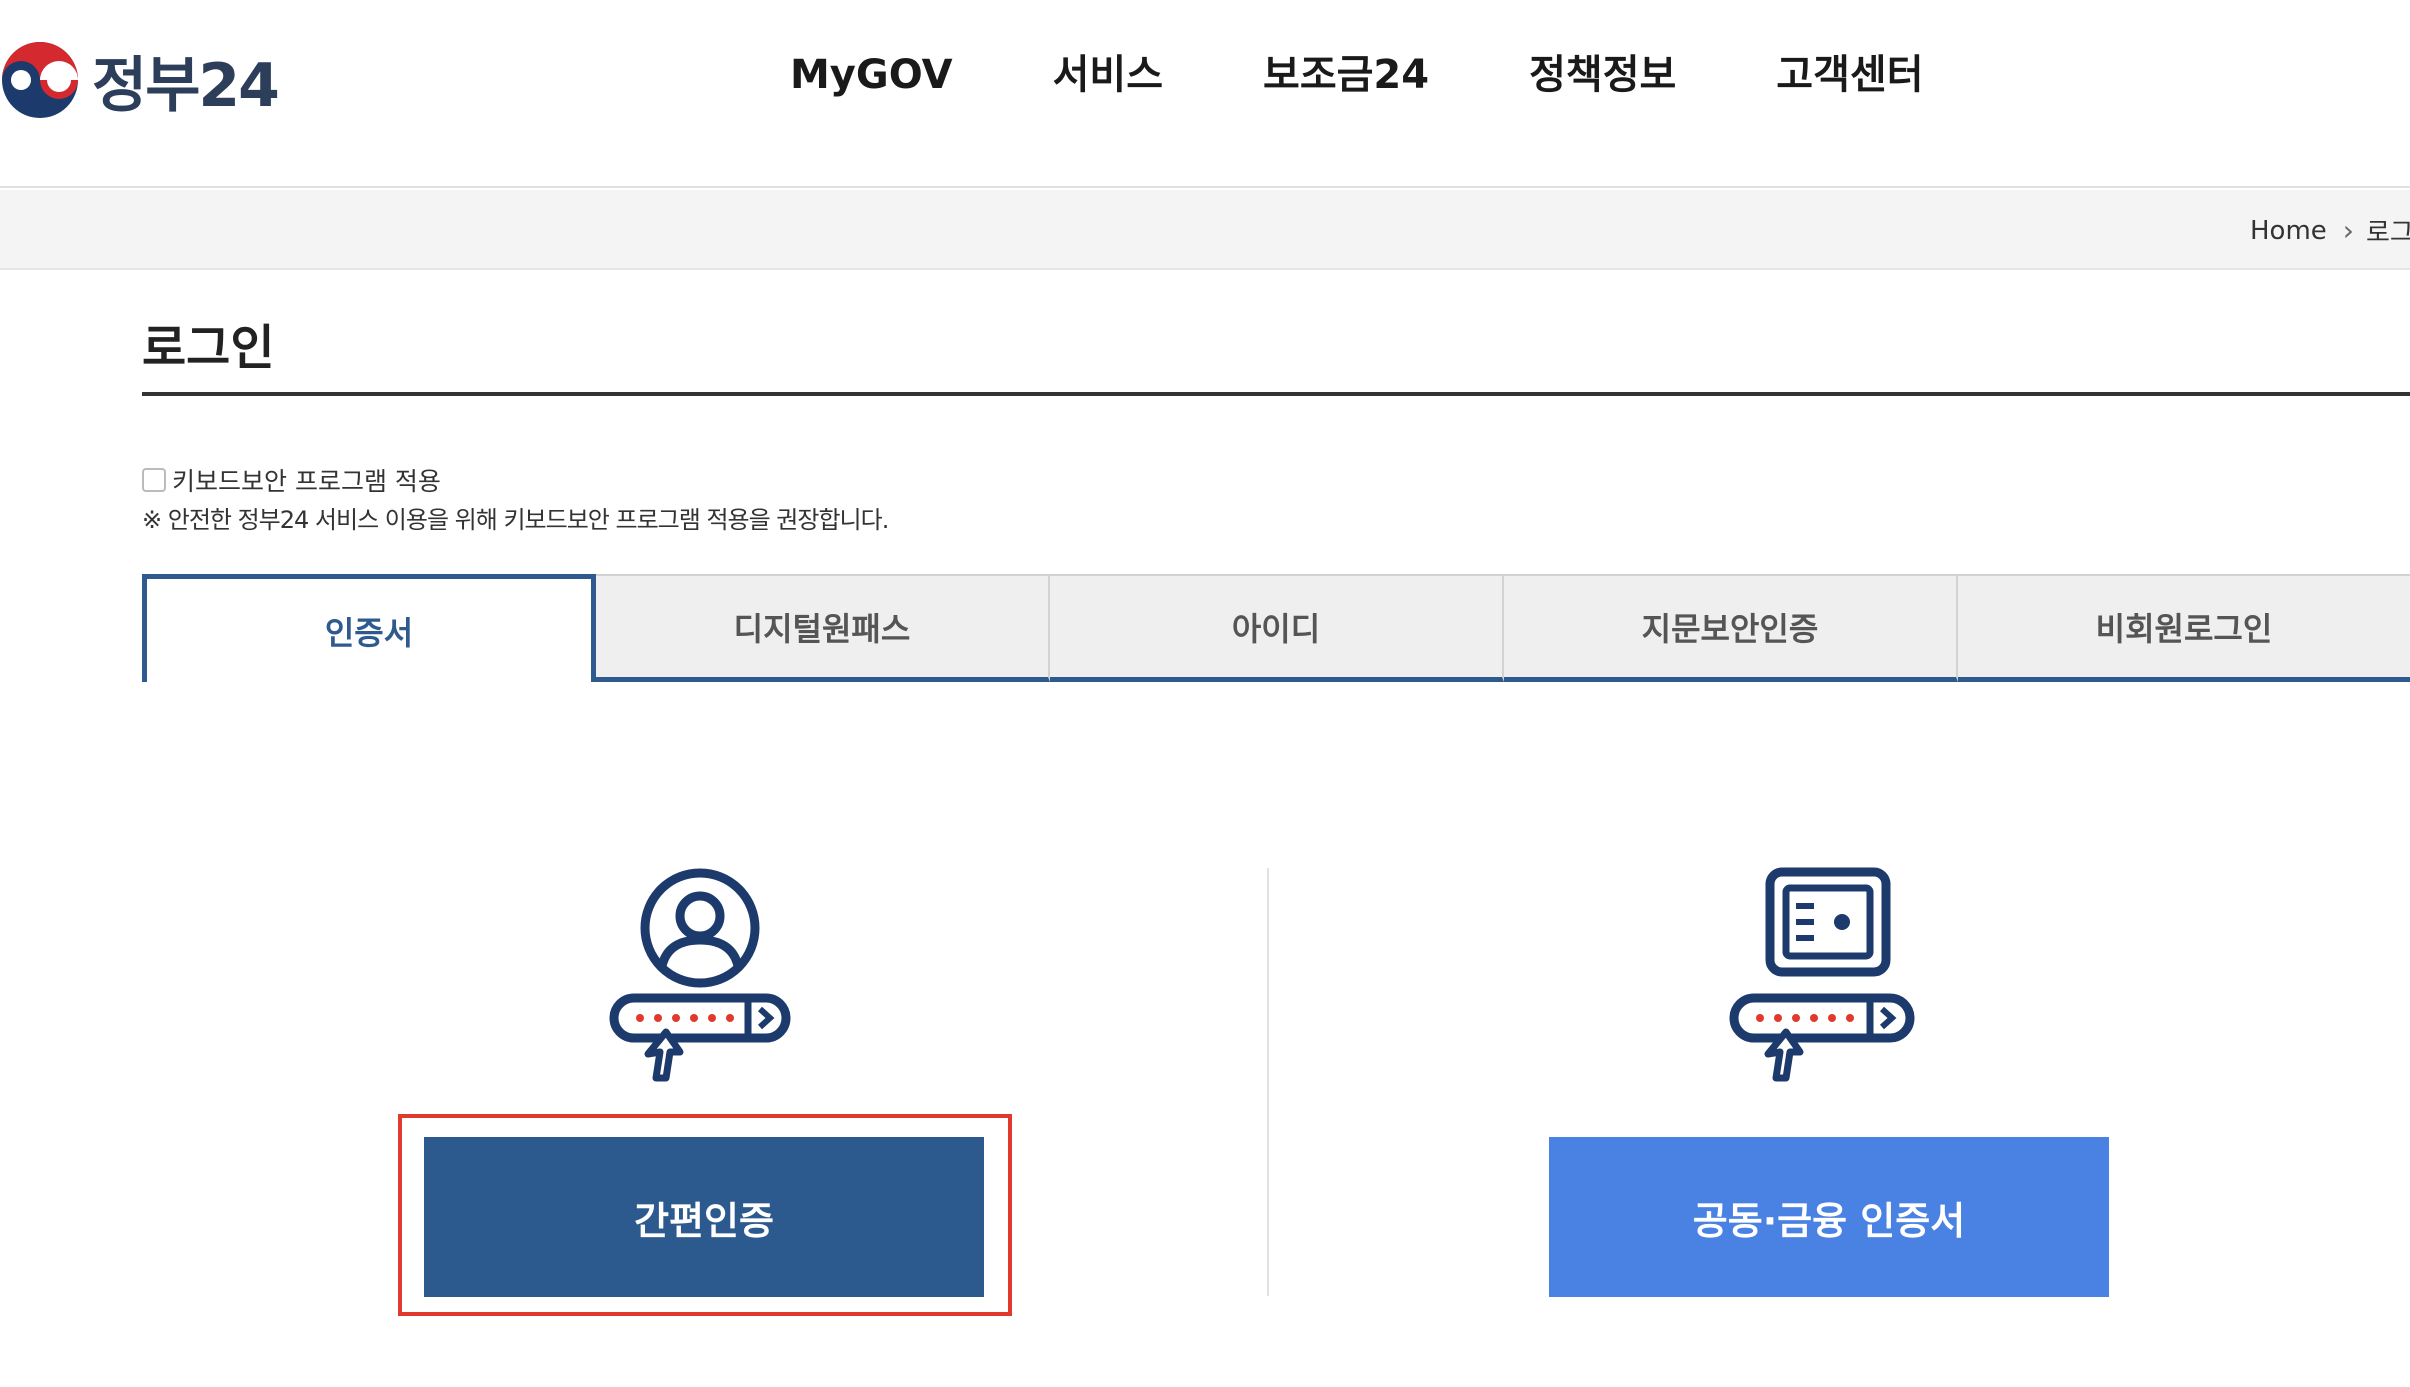 The height and width of the screenshot is (1387, 2410). Describe the element at coordinates (871, 75) in the screenshot. I see `nav-mygov: MyGOV` at that location.